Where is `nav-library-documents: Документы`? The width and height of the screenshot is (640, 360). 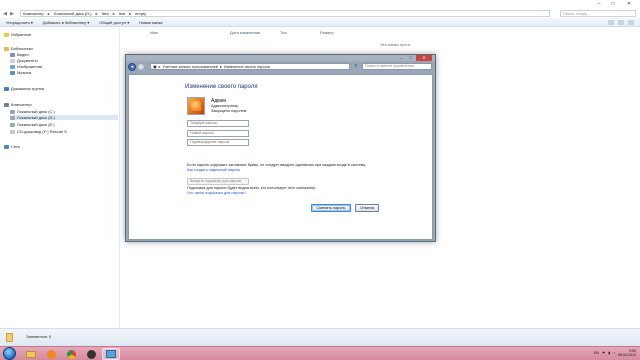 nav-library-documents: Документы is located at coordinates (24, 60).